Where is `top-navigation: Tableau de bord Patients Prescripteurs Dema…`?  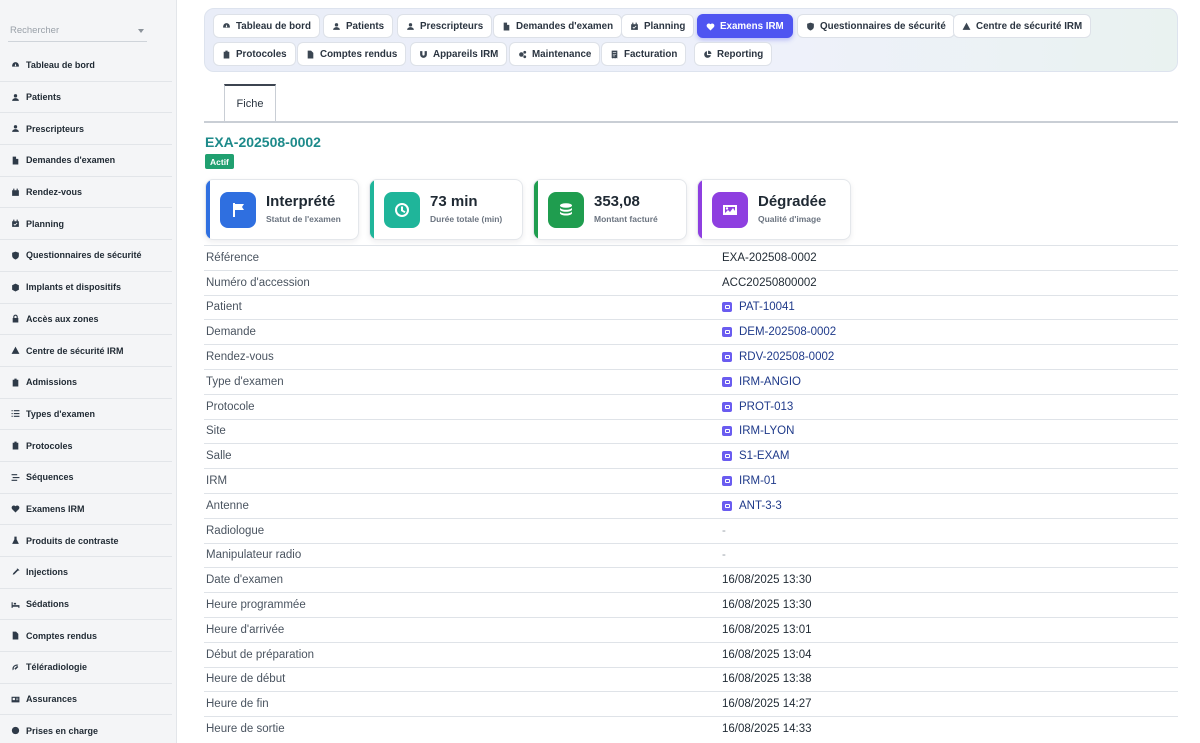 top-navigation: Tableau de bord Patients Prescripteurs Dema… is located at coordinates (691, 40).